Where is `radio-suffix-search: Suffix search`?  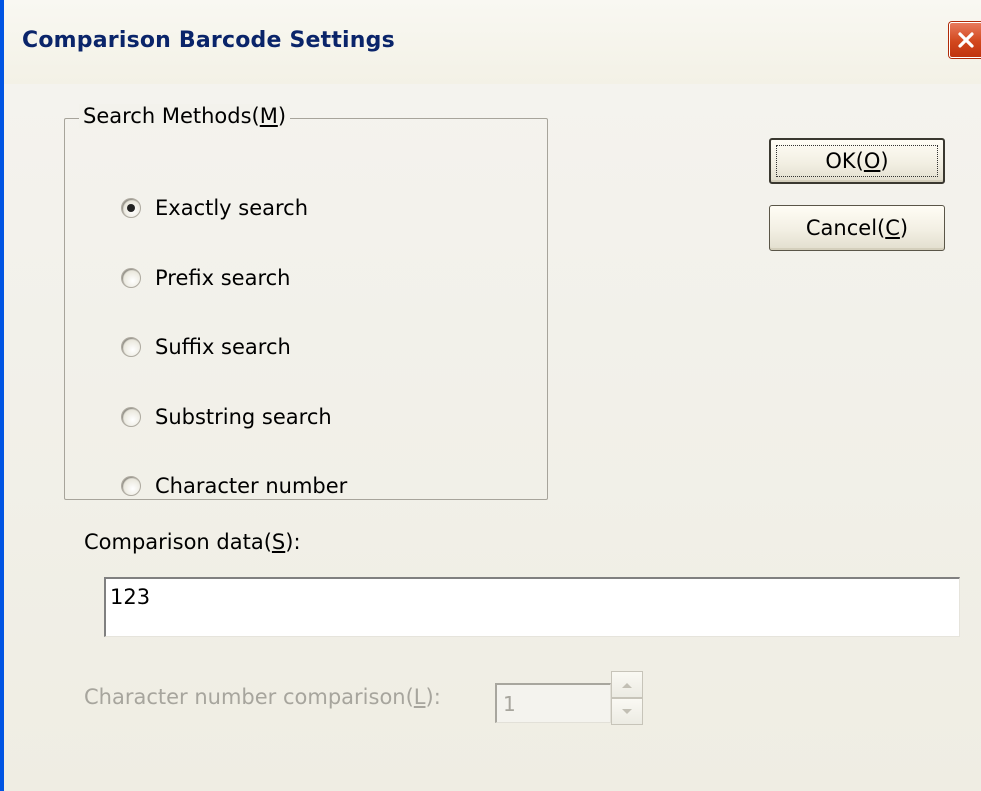
radio-suffix-search: Suffix search is located at coordinates (206, 347).